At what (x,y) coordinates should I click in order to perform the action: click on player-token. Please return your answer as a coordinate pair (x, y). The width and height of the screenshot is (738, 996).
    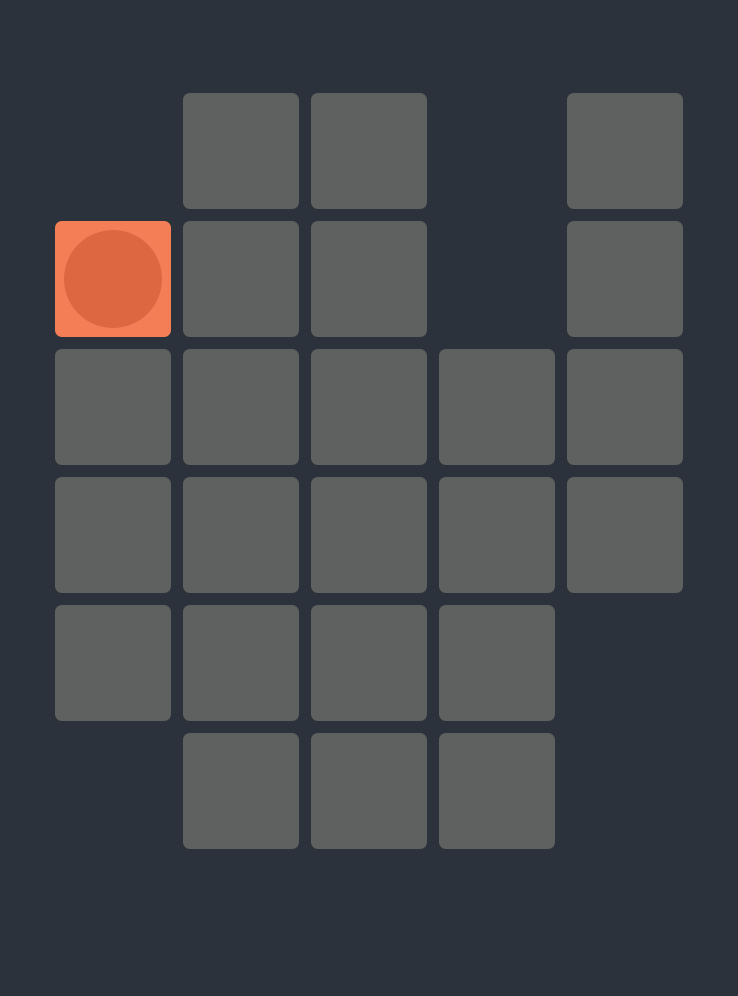
    Looking at the image, I should click on (113, 279).